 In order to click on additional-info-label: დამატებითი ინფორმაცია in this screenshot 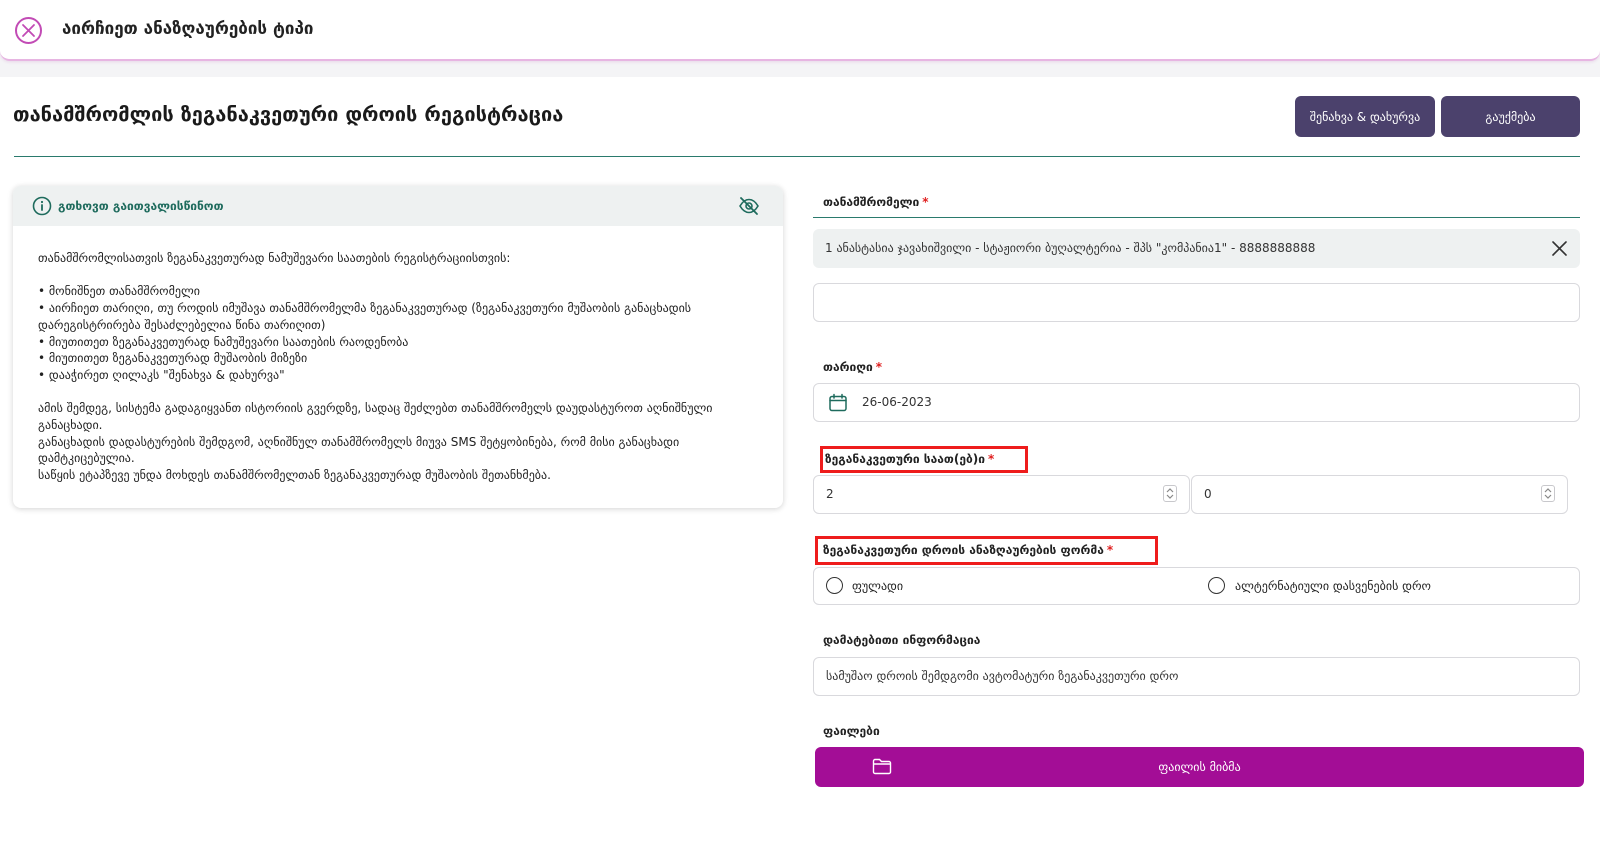, I will do `click(902, 640)`.